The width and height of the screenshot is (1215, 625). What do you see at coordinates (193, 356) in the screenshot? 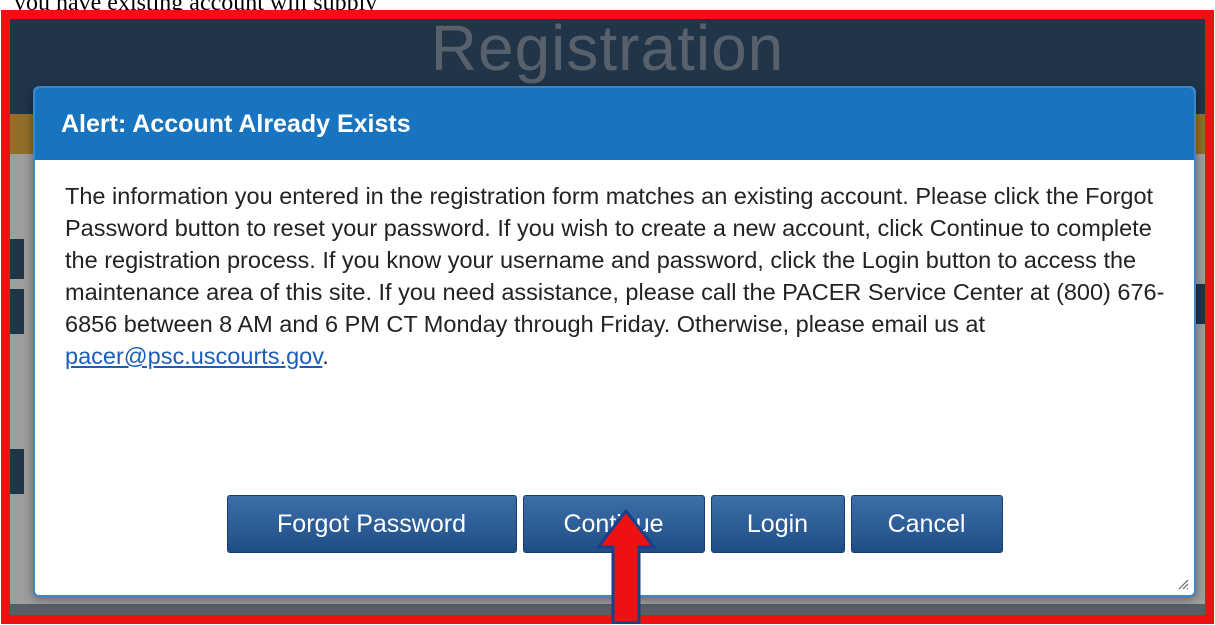
I see `email-link: pacer@psc.uscourts.gov` at bounding box center [193, 356].